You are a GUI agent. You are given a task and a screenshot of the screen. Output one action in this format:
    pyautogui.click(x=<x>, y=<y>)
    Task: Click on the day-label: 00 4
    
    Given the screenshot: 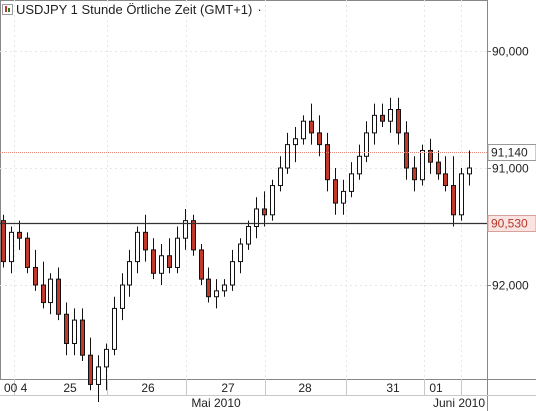 What is the action you would take?
    pyautogui.click(x=16, y=388)
    